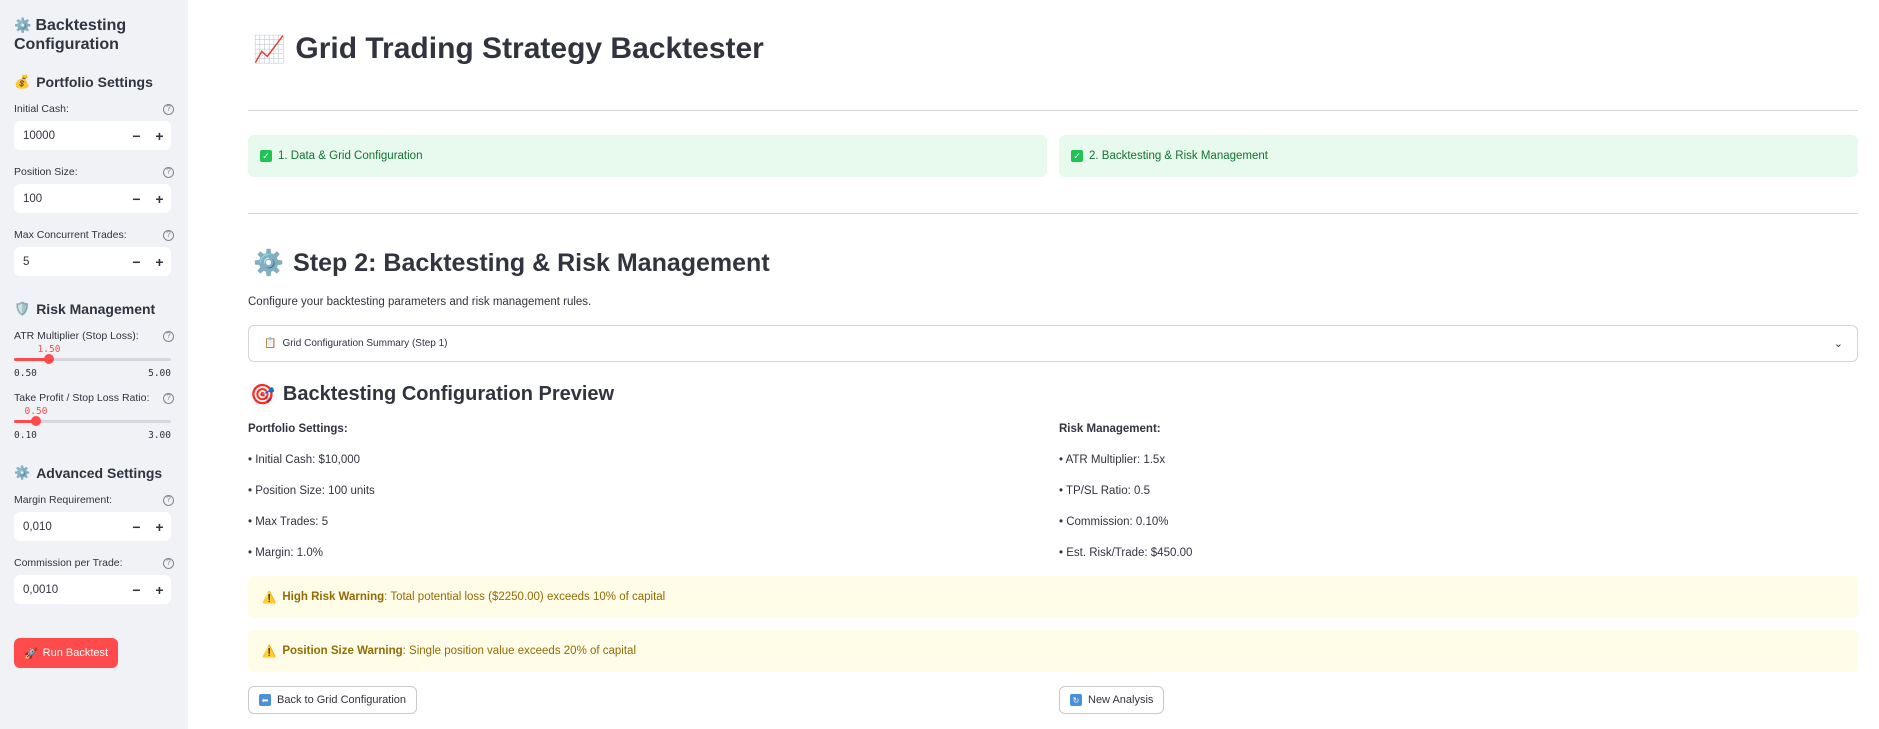  I want to click on back-button-label: Back to Grid Configuration, so click(342, 700).